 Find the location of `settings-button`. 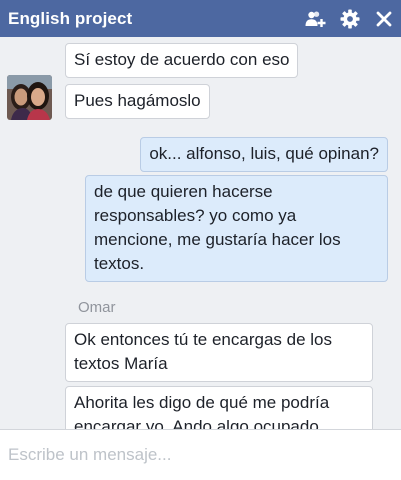

settings-button is located at coordinates (350, 18).